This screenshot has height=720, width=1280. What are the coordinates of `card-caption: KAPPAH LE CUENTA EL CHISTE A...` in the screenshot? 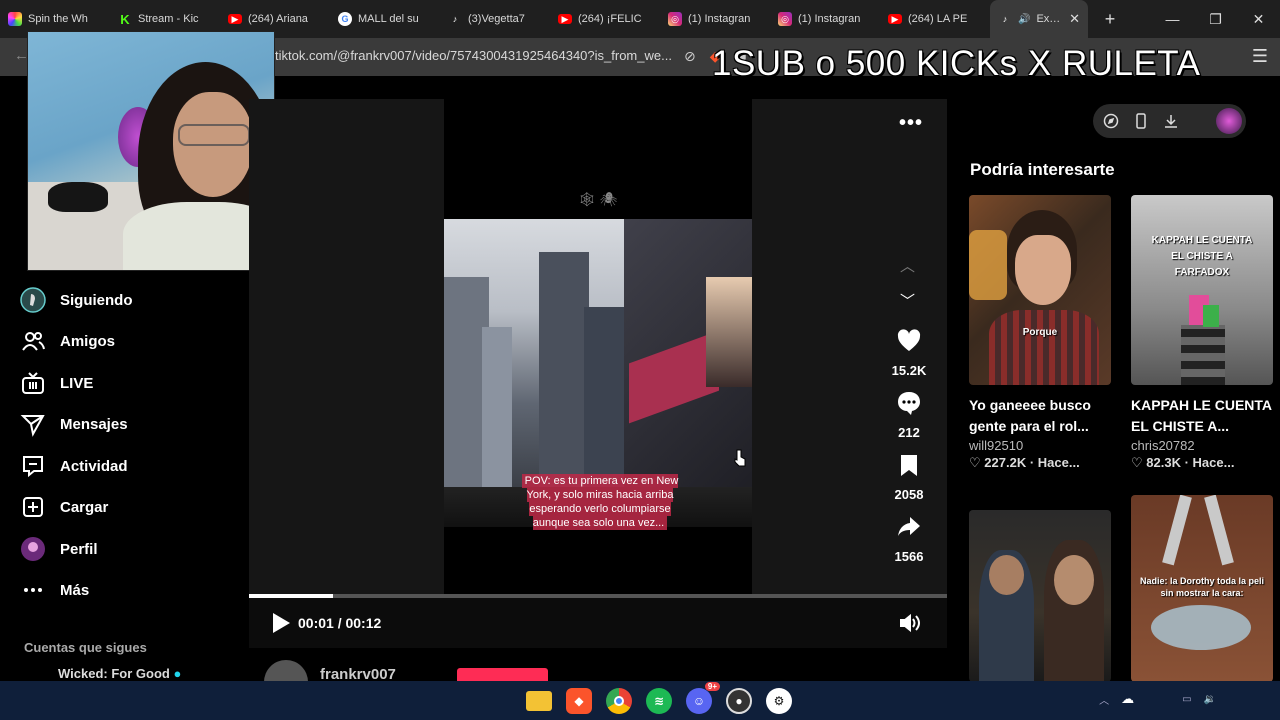 It's located at (1201, 415).